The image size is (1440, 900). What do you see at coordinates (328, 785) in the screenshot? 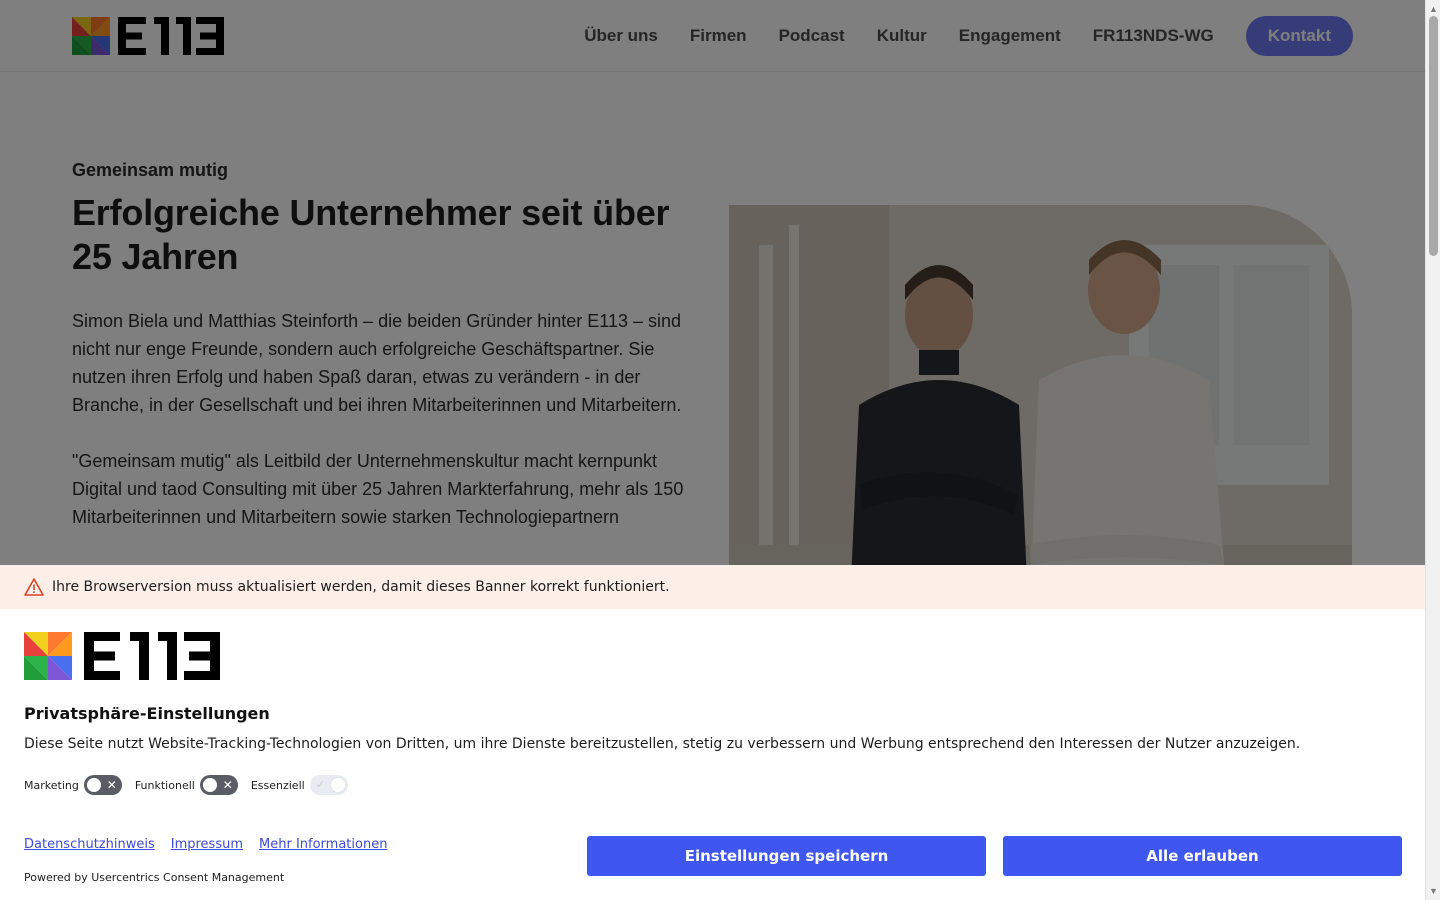
I see `essenziell-toggle: ✓` at bounding box center [328, 785].